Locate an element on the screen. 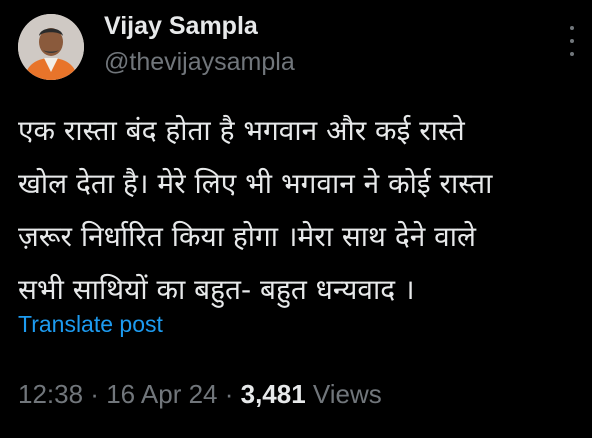 Image resolution: width=592 pixels, height=438 pixels. more-vertical-icon is located at coordinates (572, 41).